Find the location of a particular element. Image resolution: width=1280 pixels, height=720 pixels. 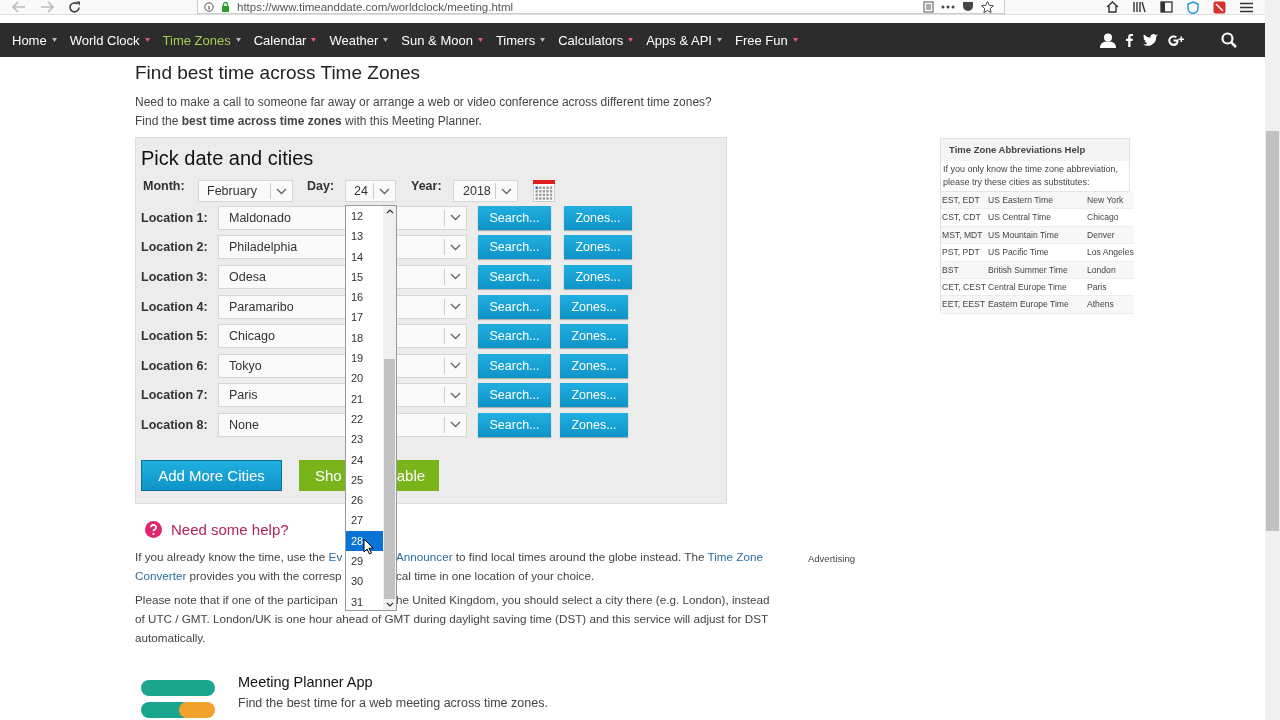

table-cell: Los Angeles is located at coordinates (1110, 253).